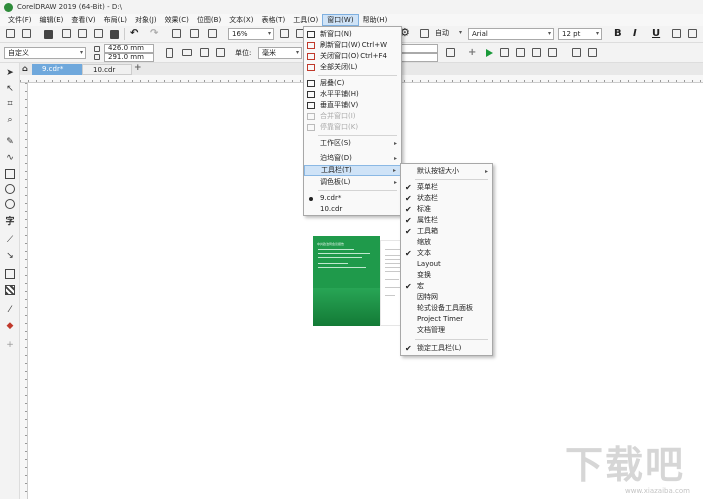  Describe the element at coordinates (284, 33) in the screenshot. I see `full-screen-icon` at that location.